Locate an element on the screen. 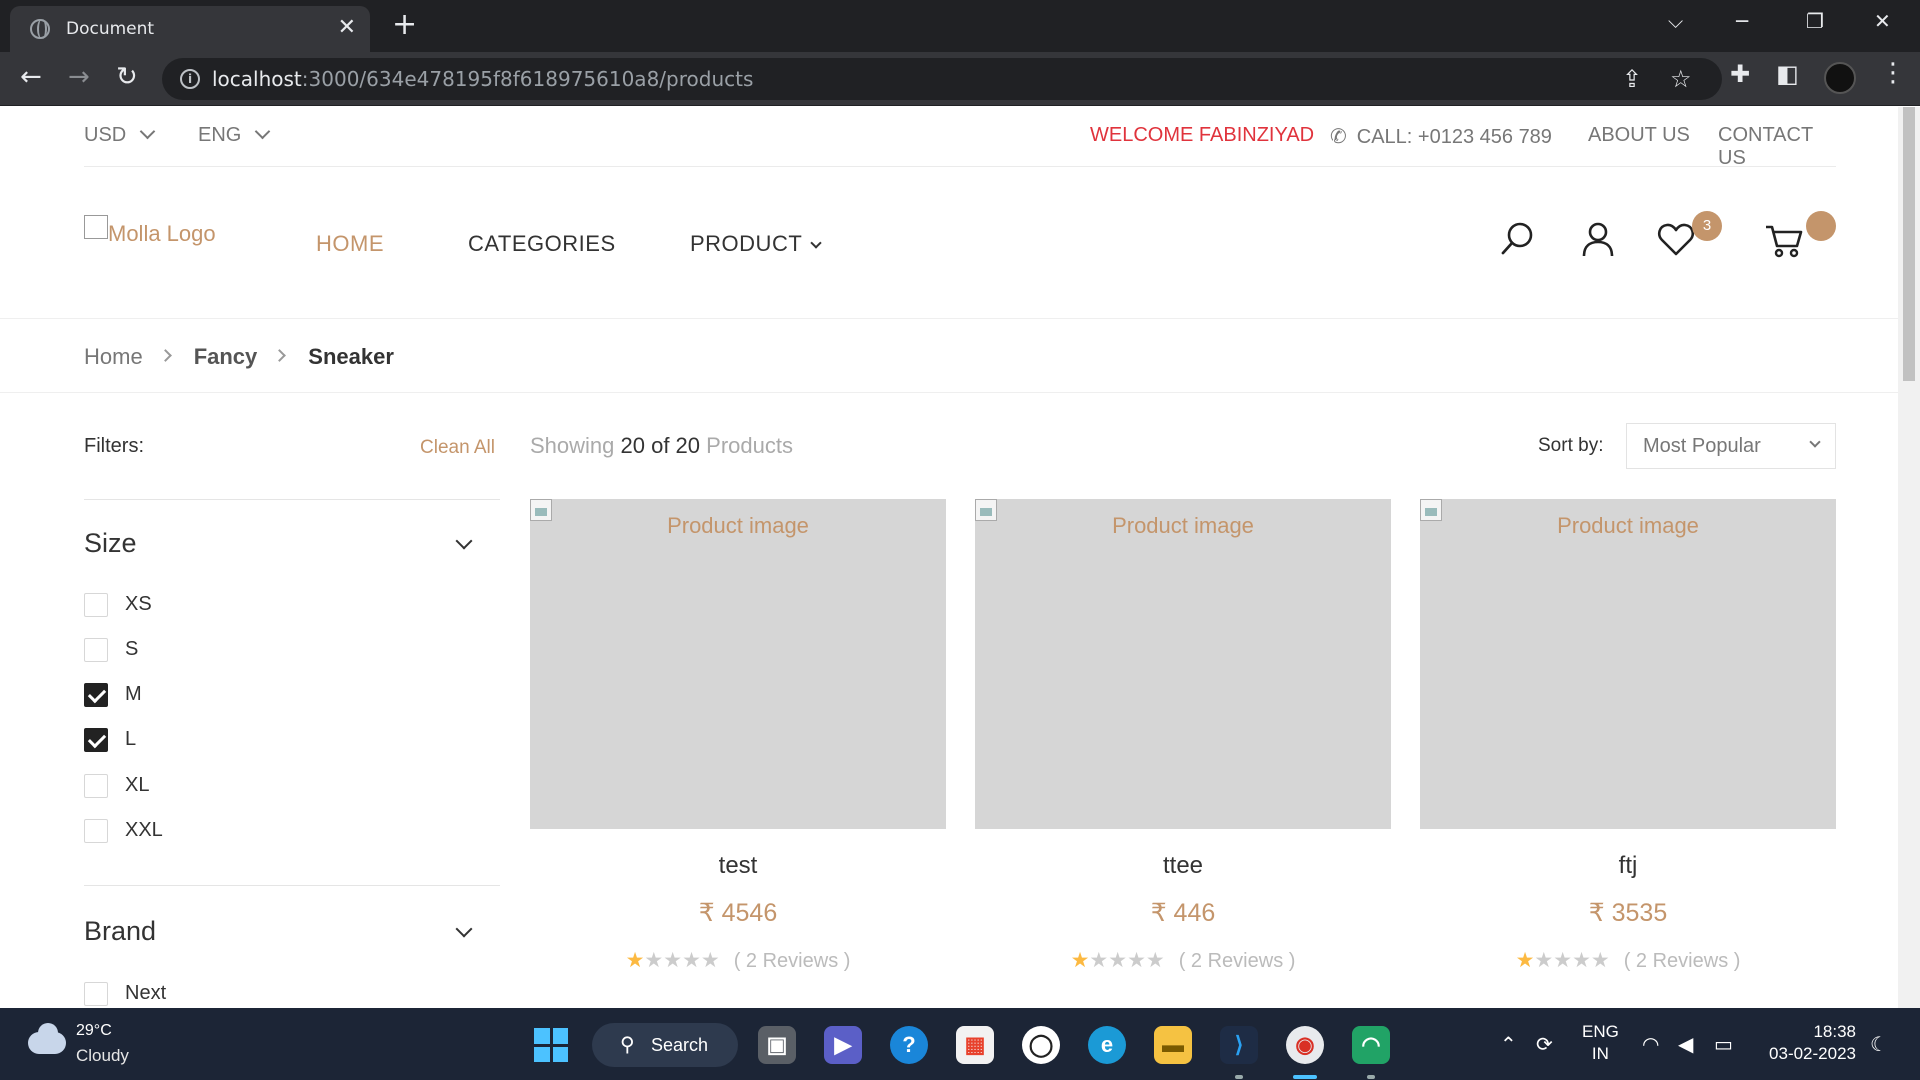  nav-home: HOME is located at coordinates (350, 244).